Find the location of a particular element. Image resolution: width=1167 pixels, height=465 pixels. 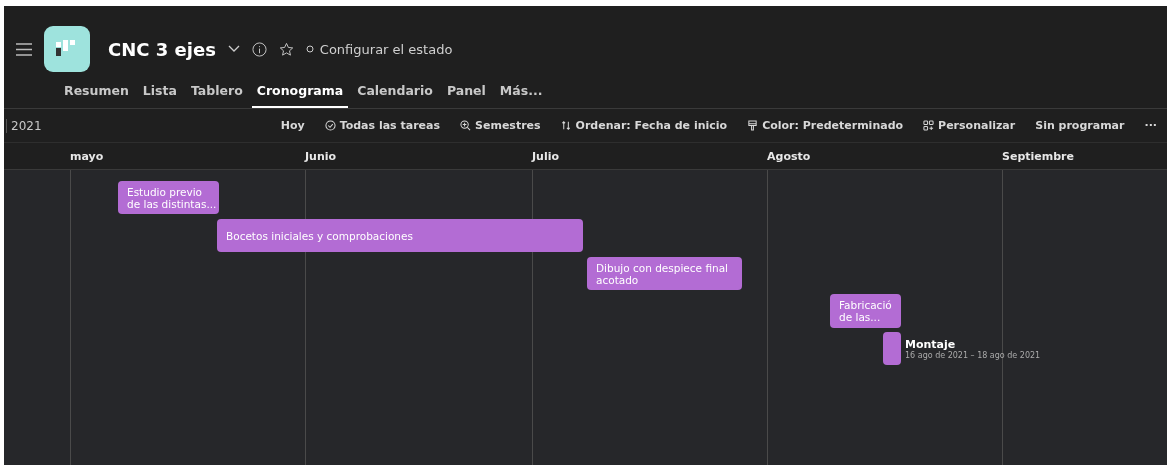

project-title: CNC 3 ejes is located at coordinates (162, 49).